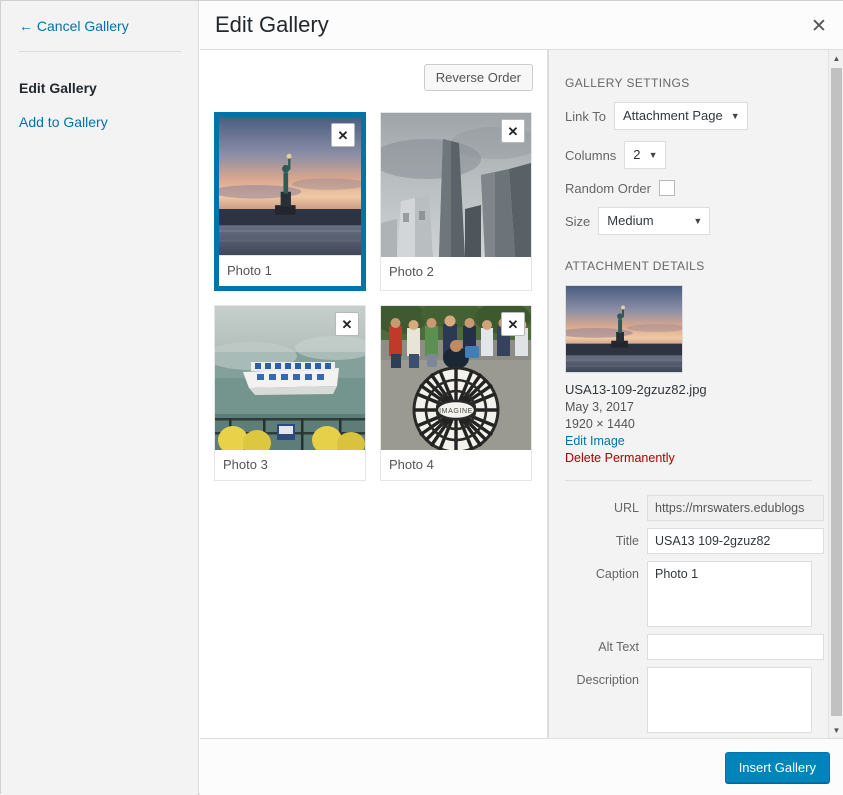 This screenshot has height=795, width=843. What do you see at coordinates (735, 508) in the screenshot?
I see `url-field` at bounding box center [735, 508].